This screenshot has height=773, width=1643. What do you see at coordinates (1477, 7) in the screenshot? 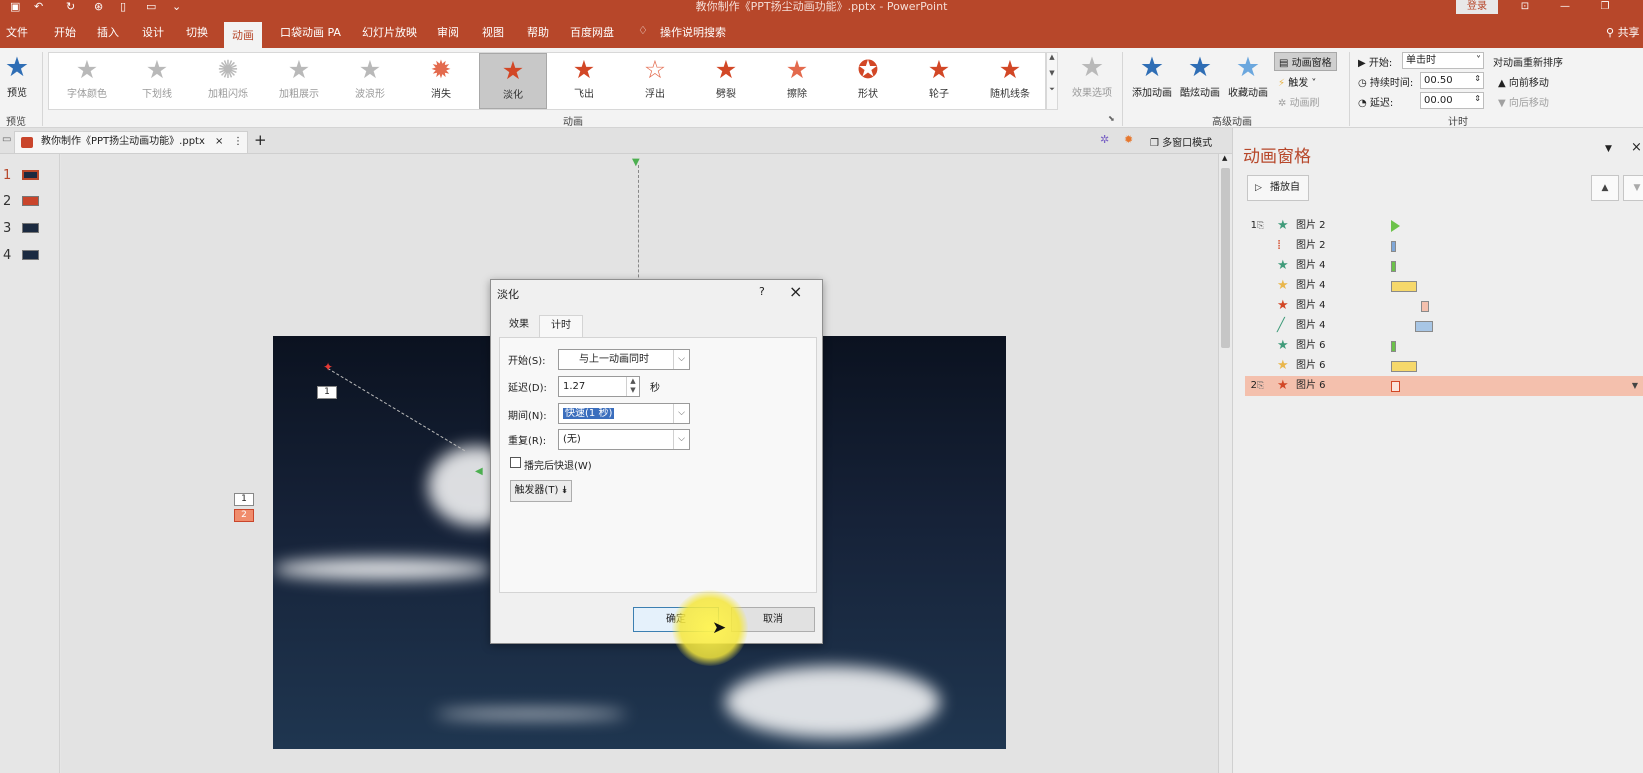
I see `login-button: 登录` at bounding box center [1477, 7].